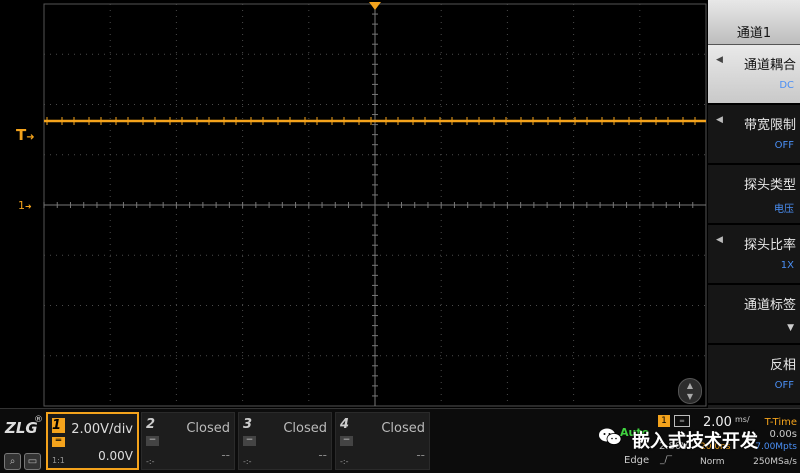 Image resolution: width=800 pixels, height=473 pixels. I want to click on channel1-offset-marker: 1➜, so click(25, 205).